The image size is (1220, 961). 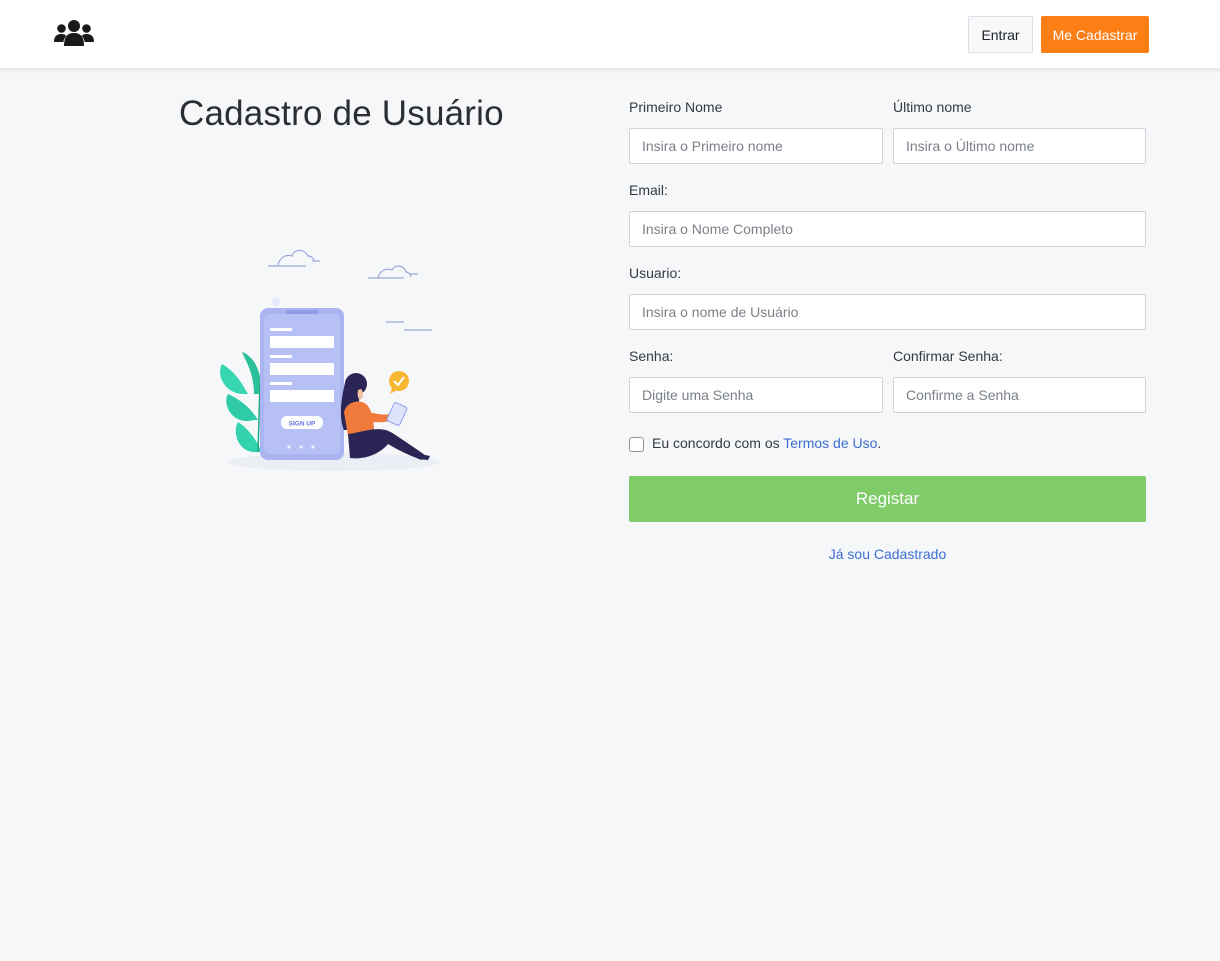 I want to click on signup-button: Me Cadastrar, so click(x=1095, y=34).